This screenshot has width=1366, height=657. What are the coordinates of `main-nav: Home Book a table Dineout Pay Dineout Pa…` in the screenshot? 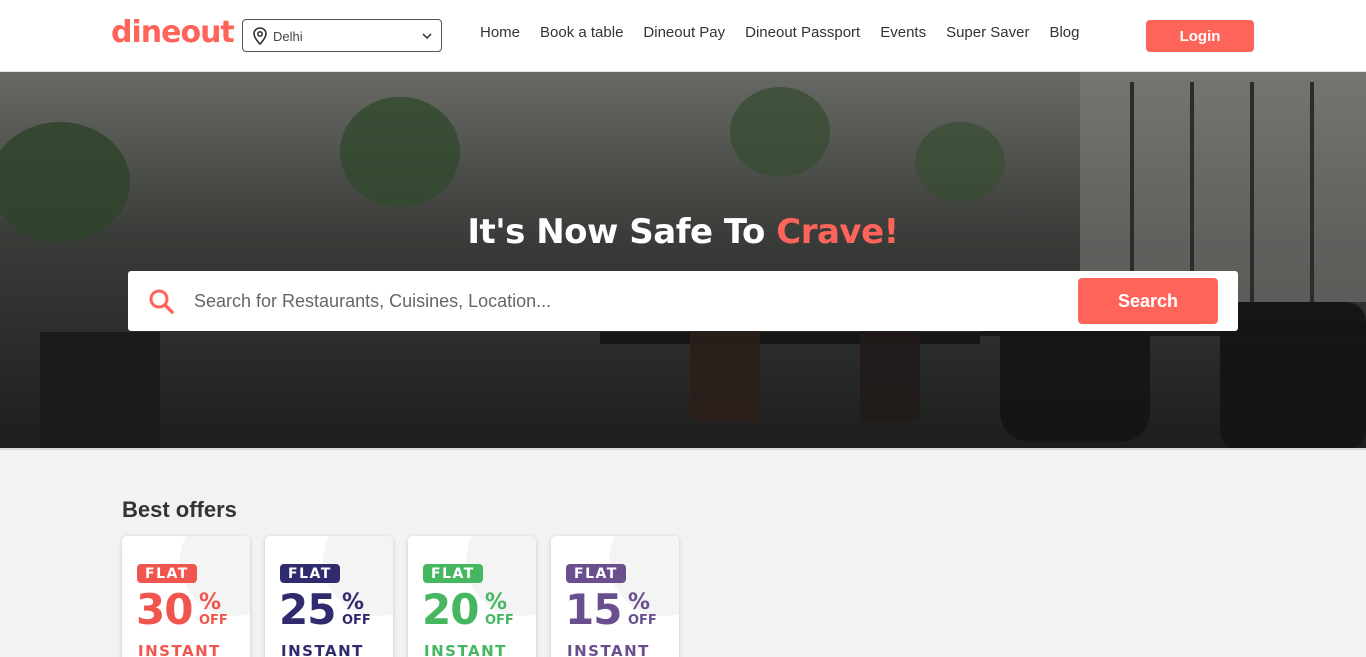 It's located at (790, 32).